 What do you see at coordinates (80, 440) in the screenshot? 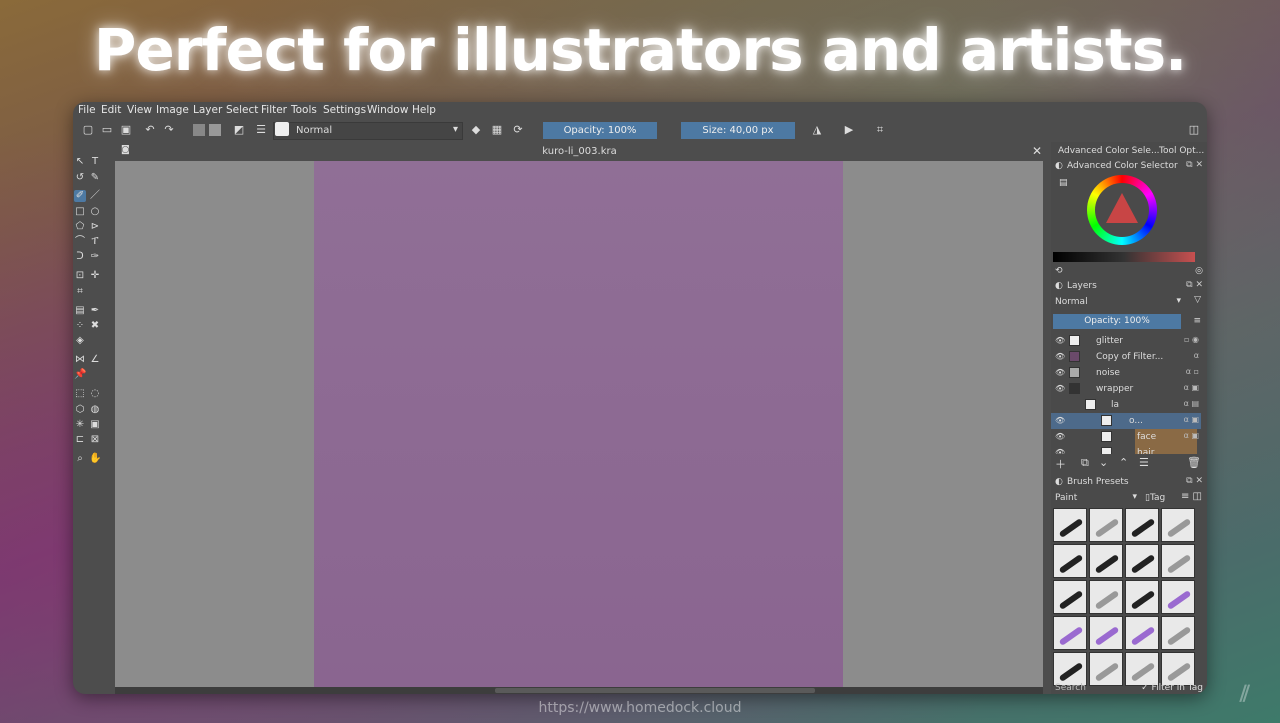
I see `bezier-select-icon: ⊏` at bounding box center [80, 440].